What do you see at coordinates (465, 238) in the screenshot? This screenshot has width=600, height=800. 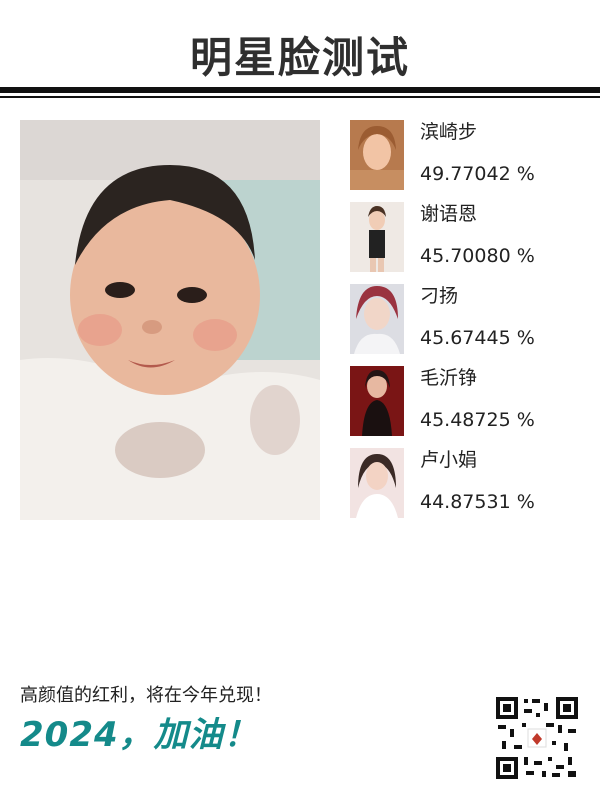 I see `match-item: 谢语恩 45.70080 %` at bounding box center [465, 238].